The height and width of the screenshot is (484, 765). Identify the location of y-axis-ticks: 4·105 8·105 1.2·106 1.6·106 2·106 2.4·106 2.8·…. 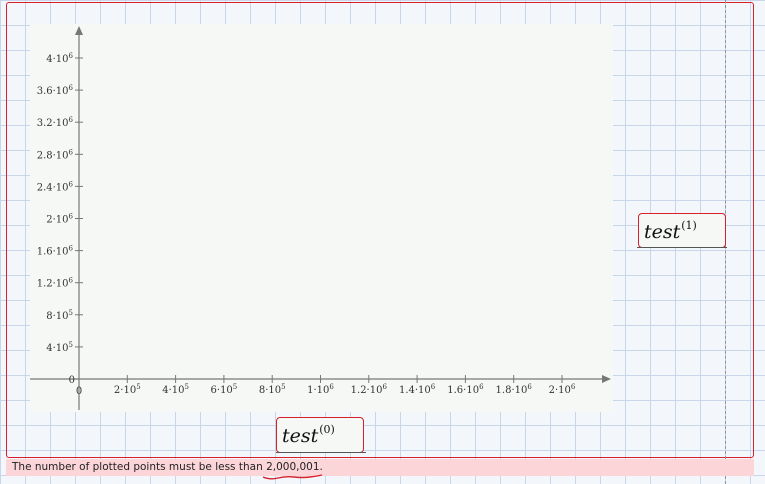
(60, 203).